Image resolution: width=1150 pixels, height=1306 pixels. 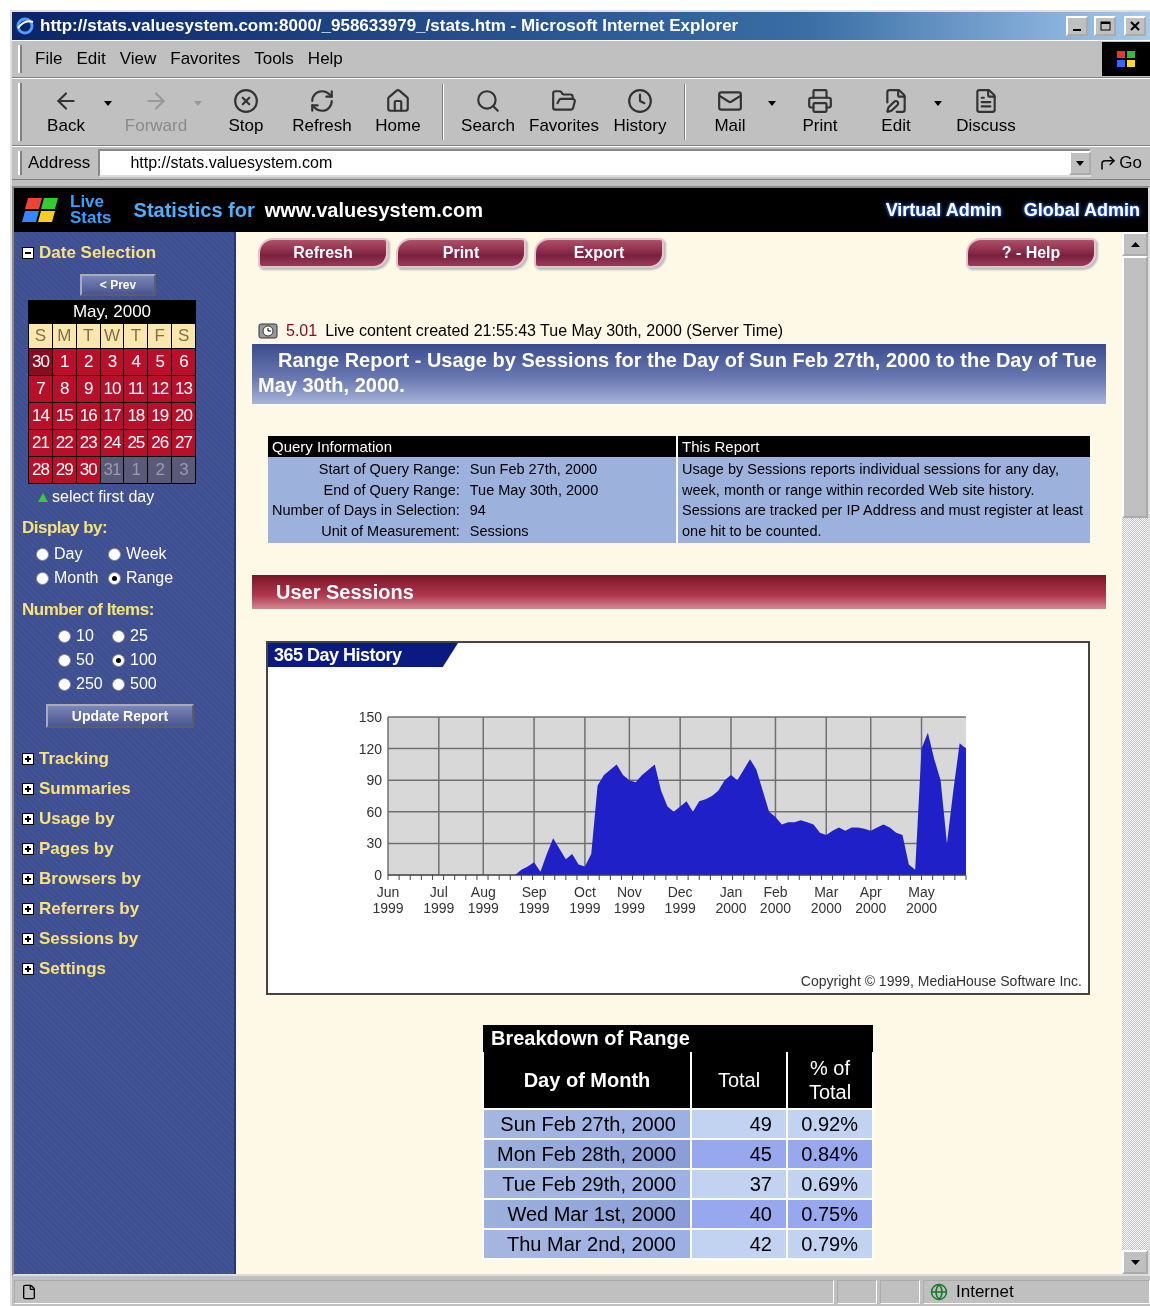 What do you see at coordinates (183, 416) in the screenshot?
I see `calendar-day: 20` at bounding box center [183, 416].